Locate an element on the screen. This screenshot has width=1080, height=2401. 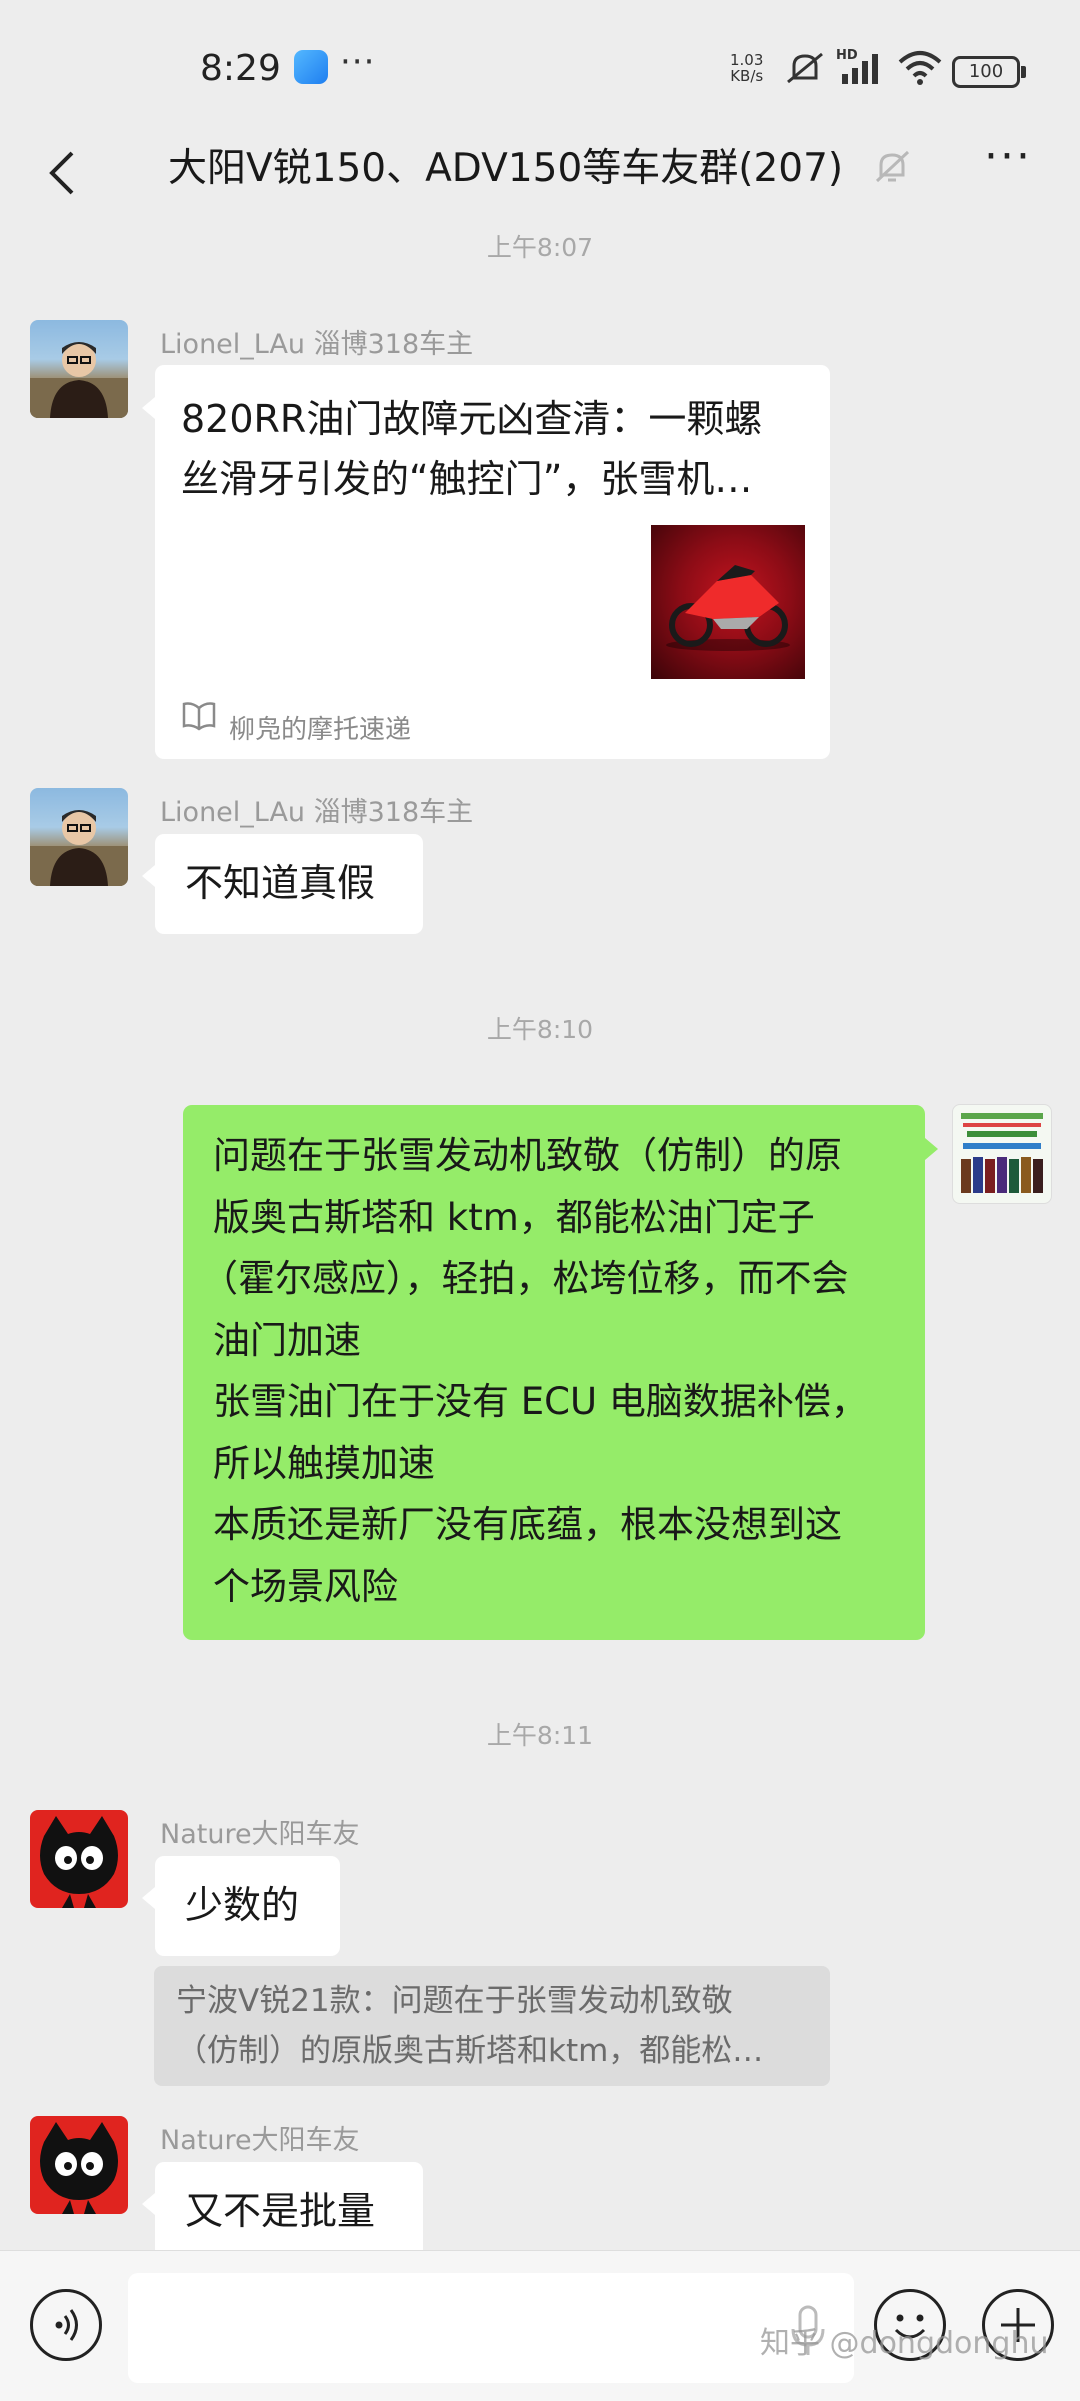
book-icon is located at coordinates (199, 716).